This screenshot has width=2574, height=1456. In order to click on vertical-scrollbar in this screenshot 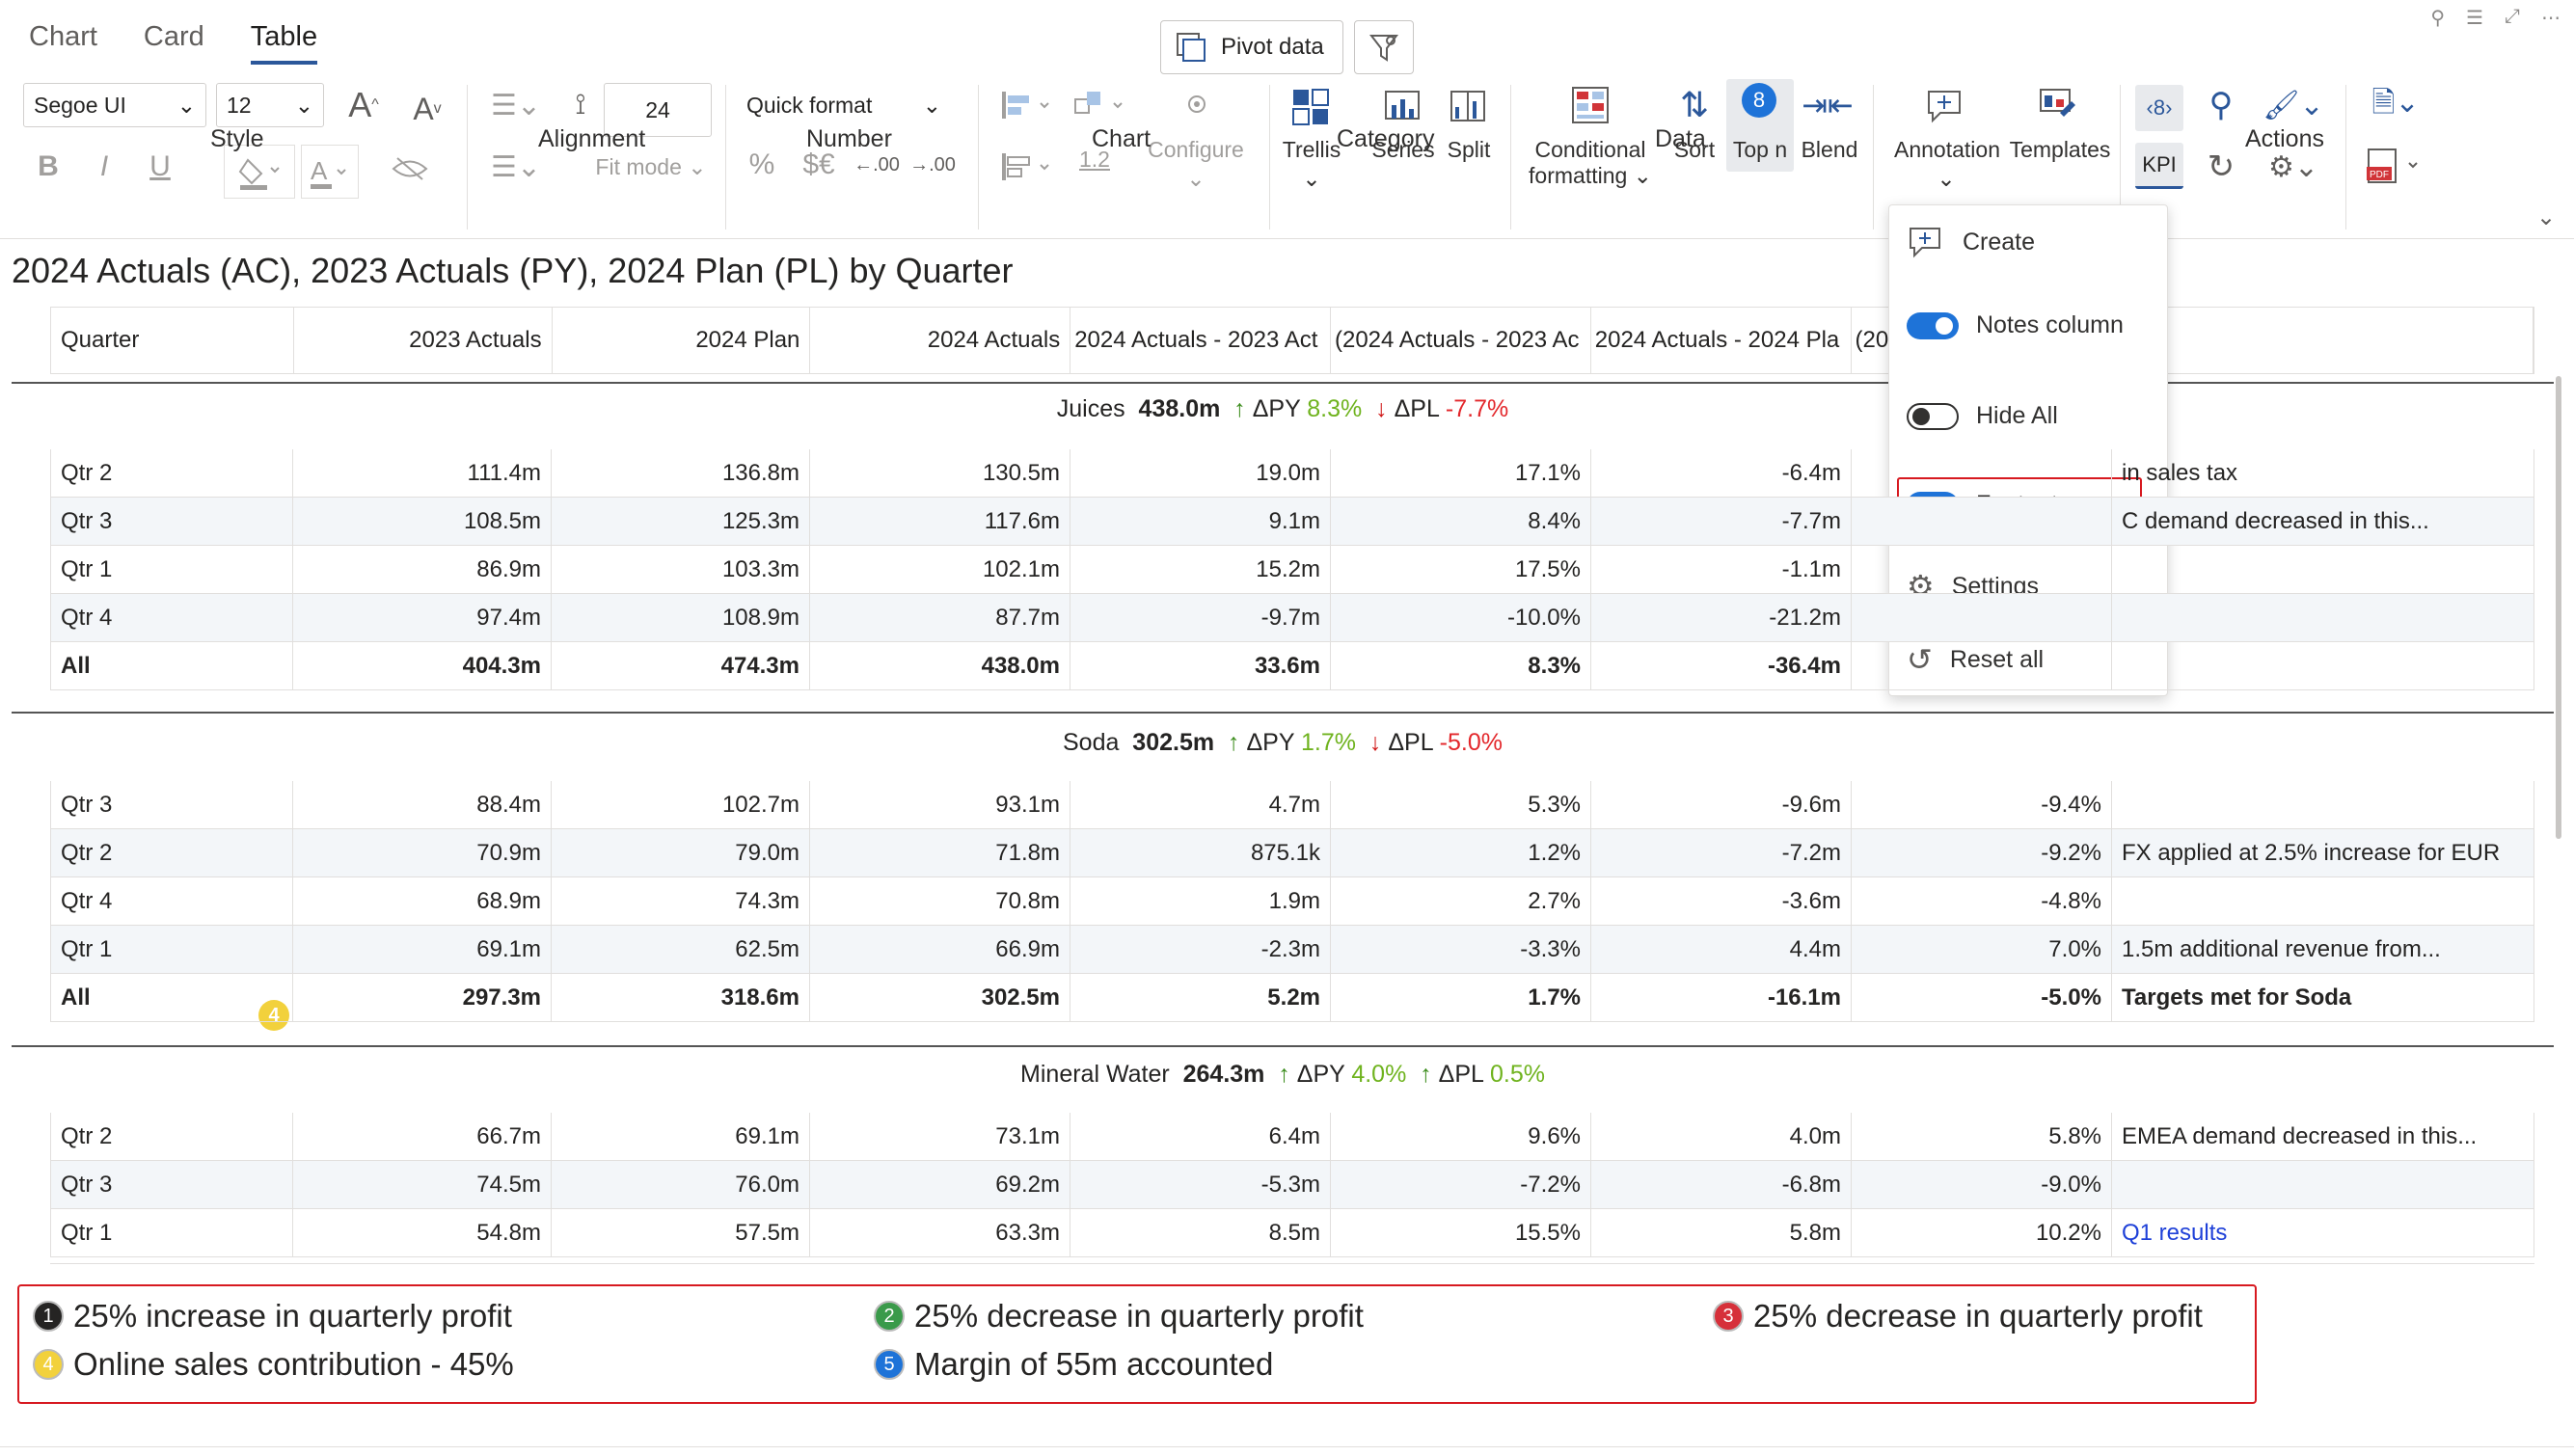, I will do `click(2558, 607)`.